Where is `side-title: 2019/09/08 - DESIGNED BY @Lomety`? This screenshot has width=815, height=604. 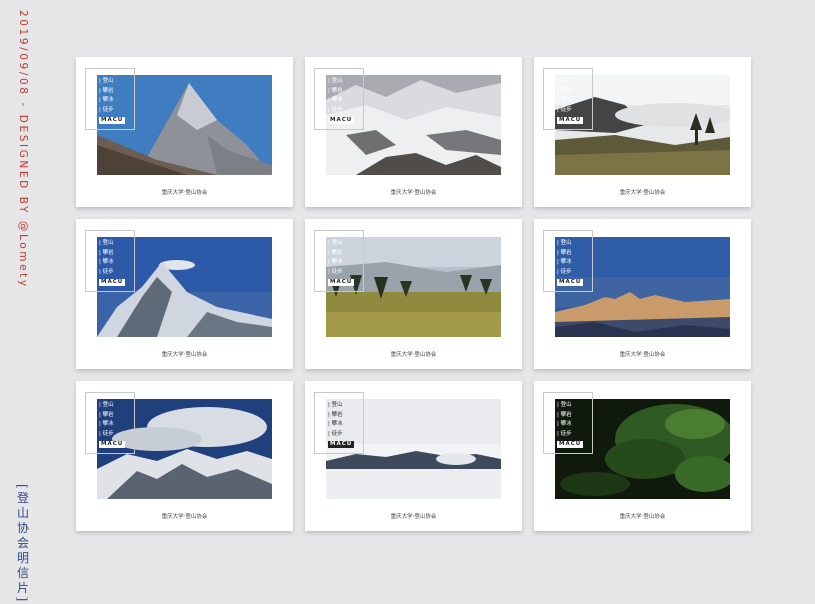
side-title: 2019/09/08 - DESIGNED BY @Lomety is located at coordinates (23, 150).